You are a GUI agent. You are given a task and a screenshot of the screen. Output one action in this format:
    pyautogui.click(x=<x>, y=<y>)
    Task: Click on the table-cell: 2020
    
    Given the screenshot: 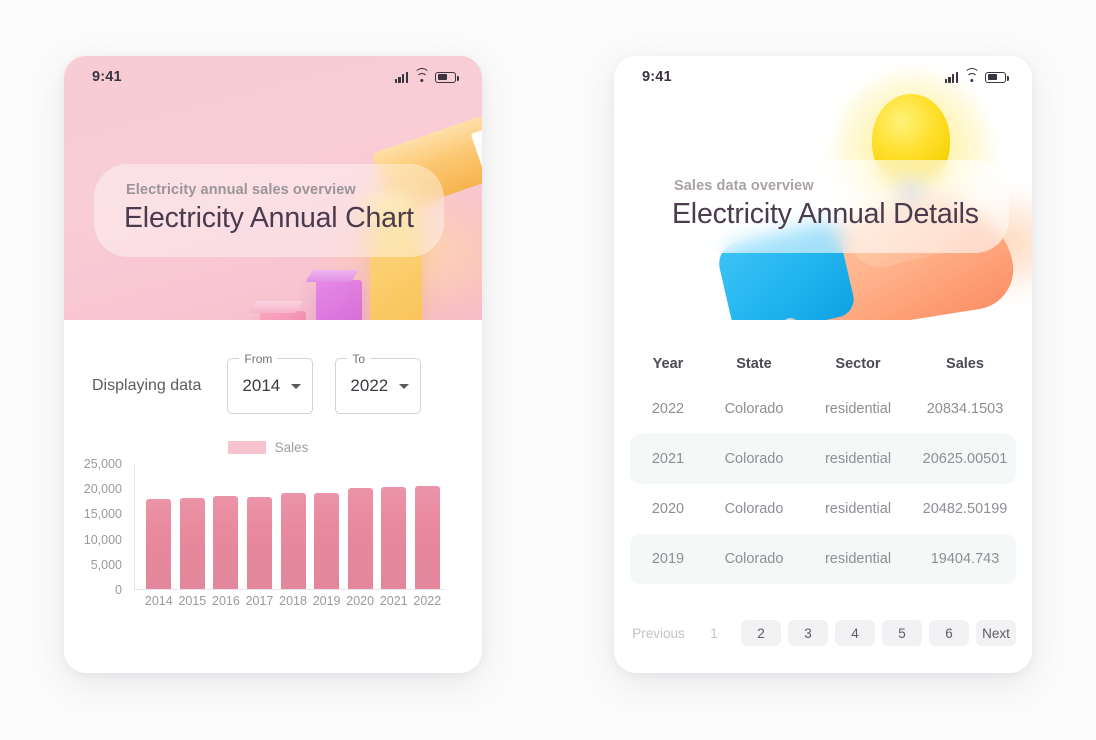 What is the action you would take?
    pyautogui.click(x=668, y=509)
    